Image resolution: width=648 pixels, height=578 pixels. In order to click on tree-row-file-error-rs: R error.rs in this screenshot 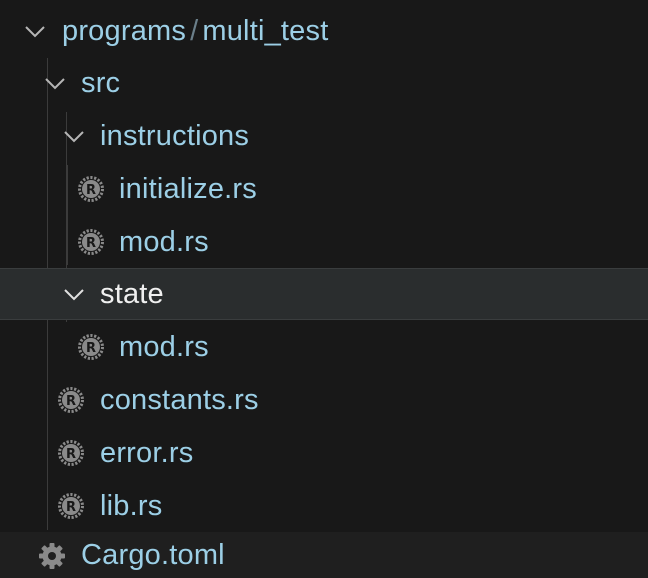, I will do `click(324, 453)`.